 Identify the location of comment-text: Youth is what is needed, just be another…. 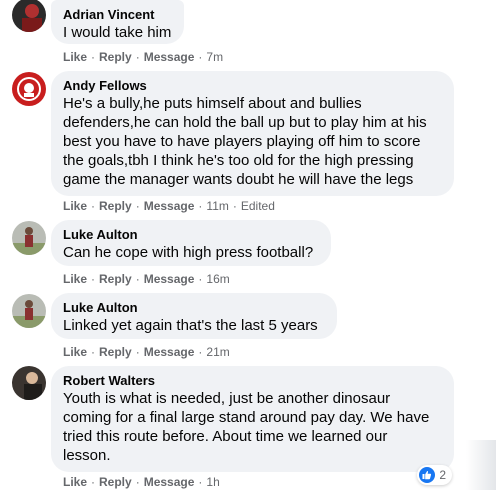
(246, 427).